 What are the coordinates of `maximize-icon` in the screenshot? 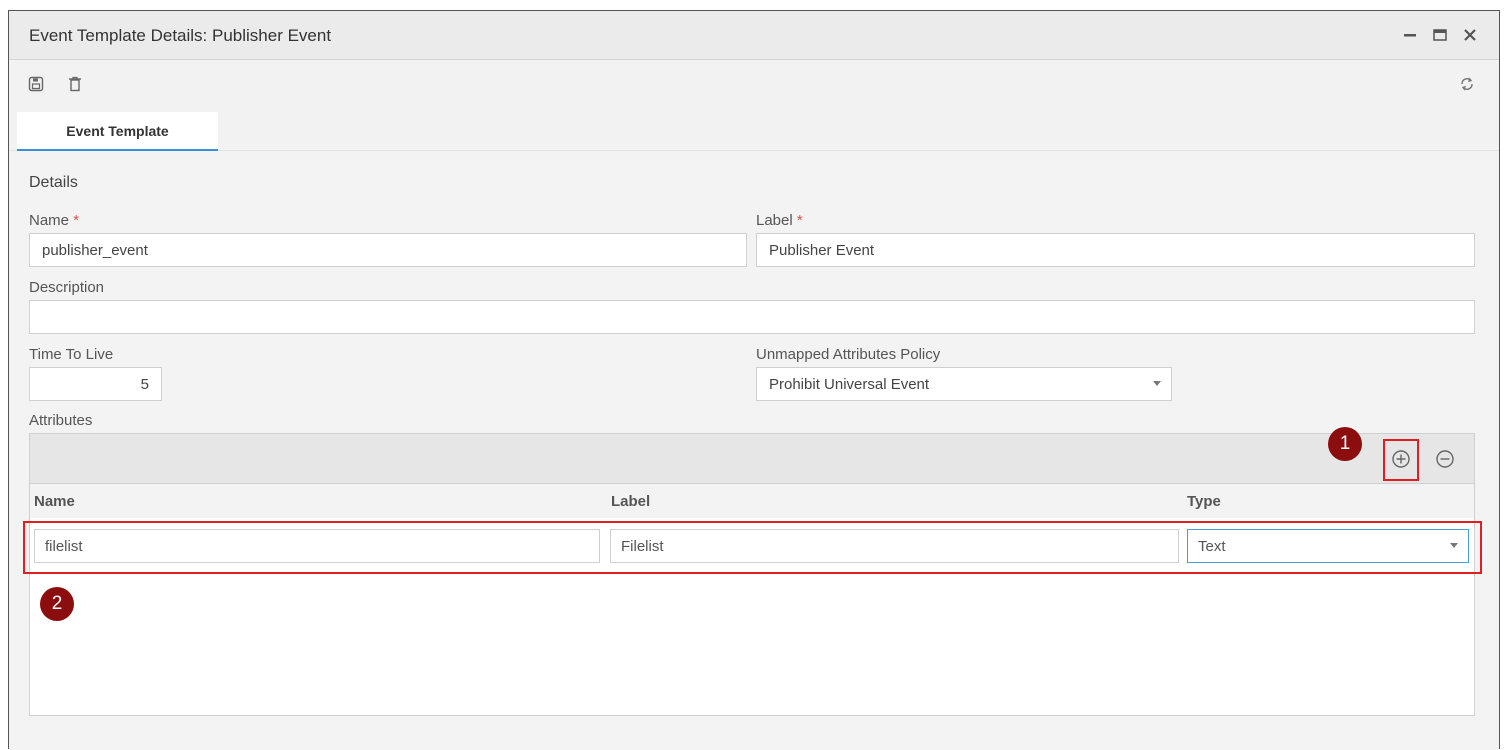 It's located at (1440, 35).